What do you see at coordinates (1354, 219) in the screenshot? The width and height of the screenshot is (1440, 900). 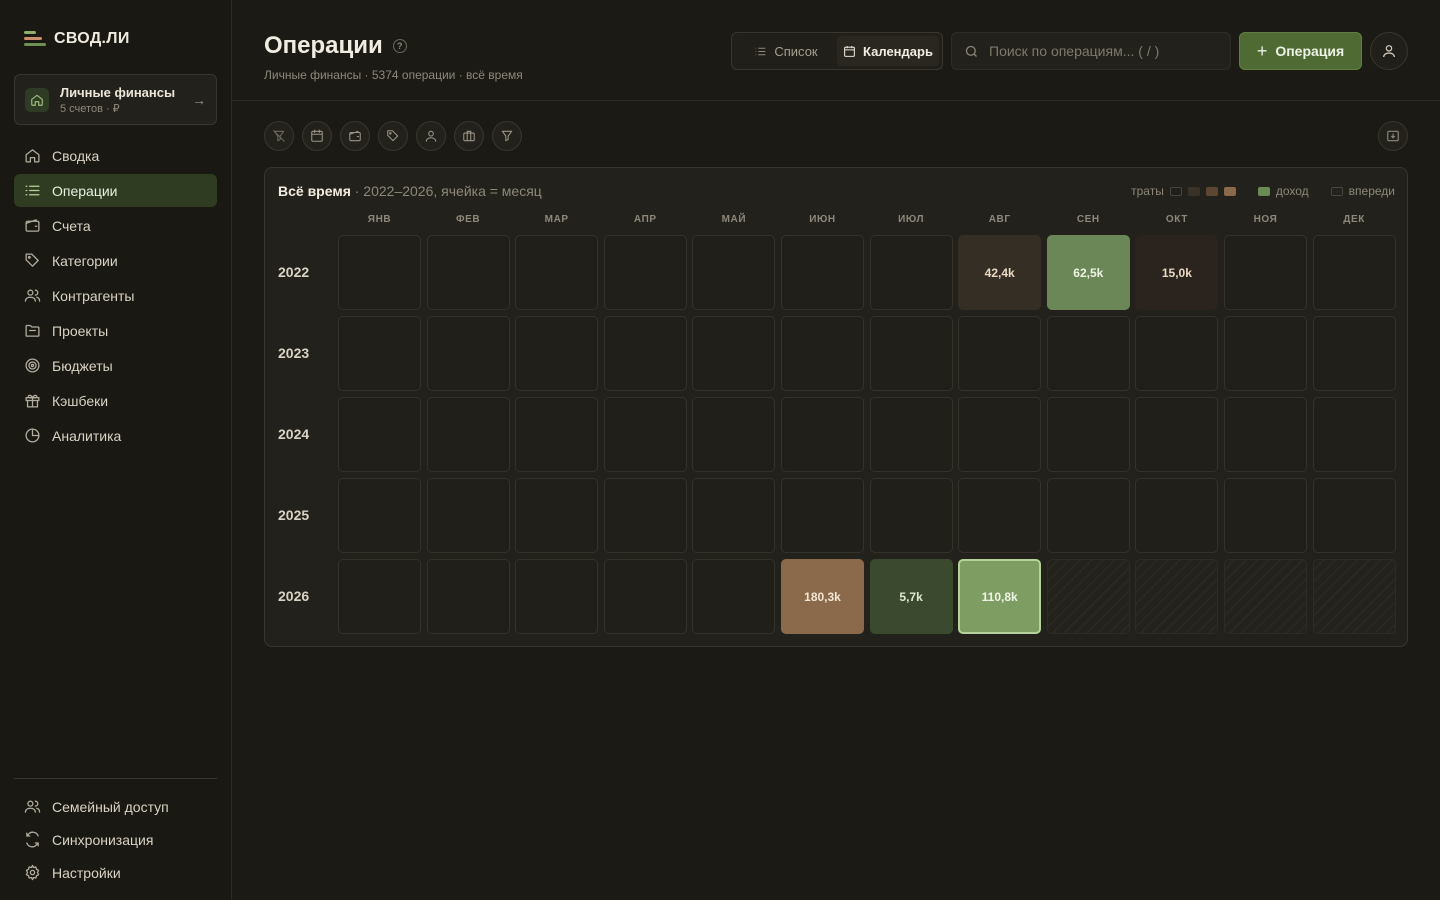 I see `month-header: ДЕК` at bounding box center [1354, 219].